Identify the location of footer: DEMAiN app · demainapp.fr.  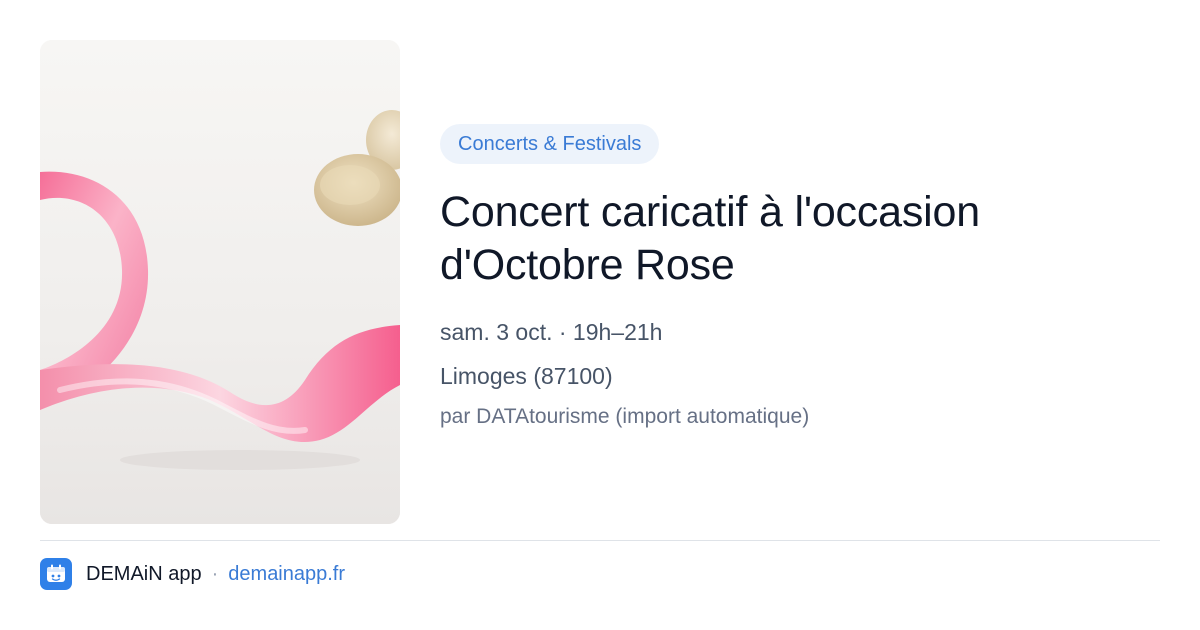
(192, 574).